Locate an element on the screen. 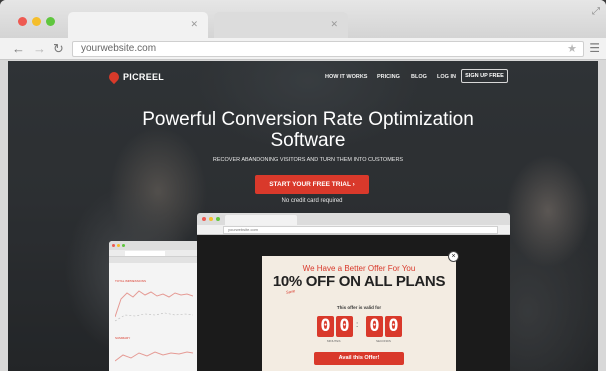  avail-offer-button: Avail this Offer! is located at coordinates (359, 358).